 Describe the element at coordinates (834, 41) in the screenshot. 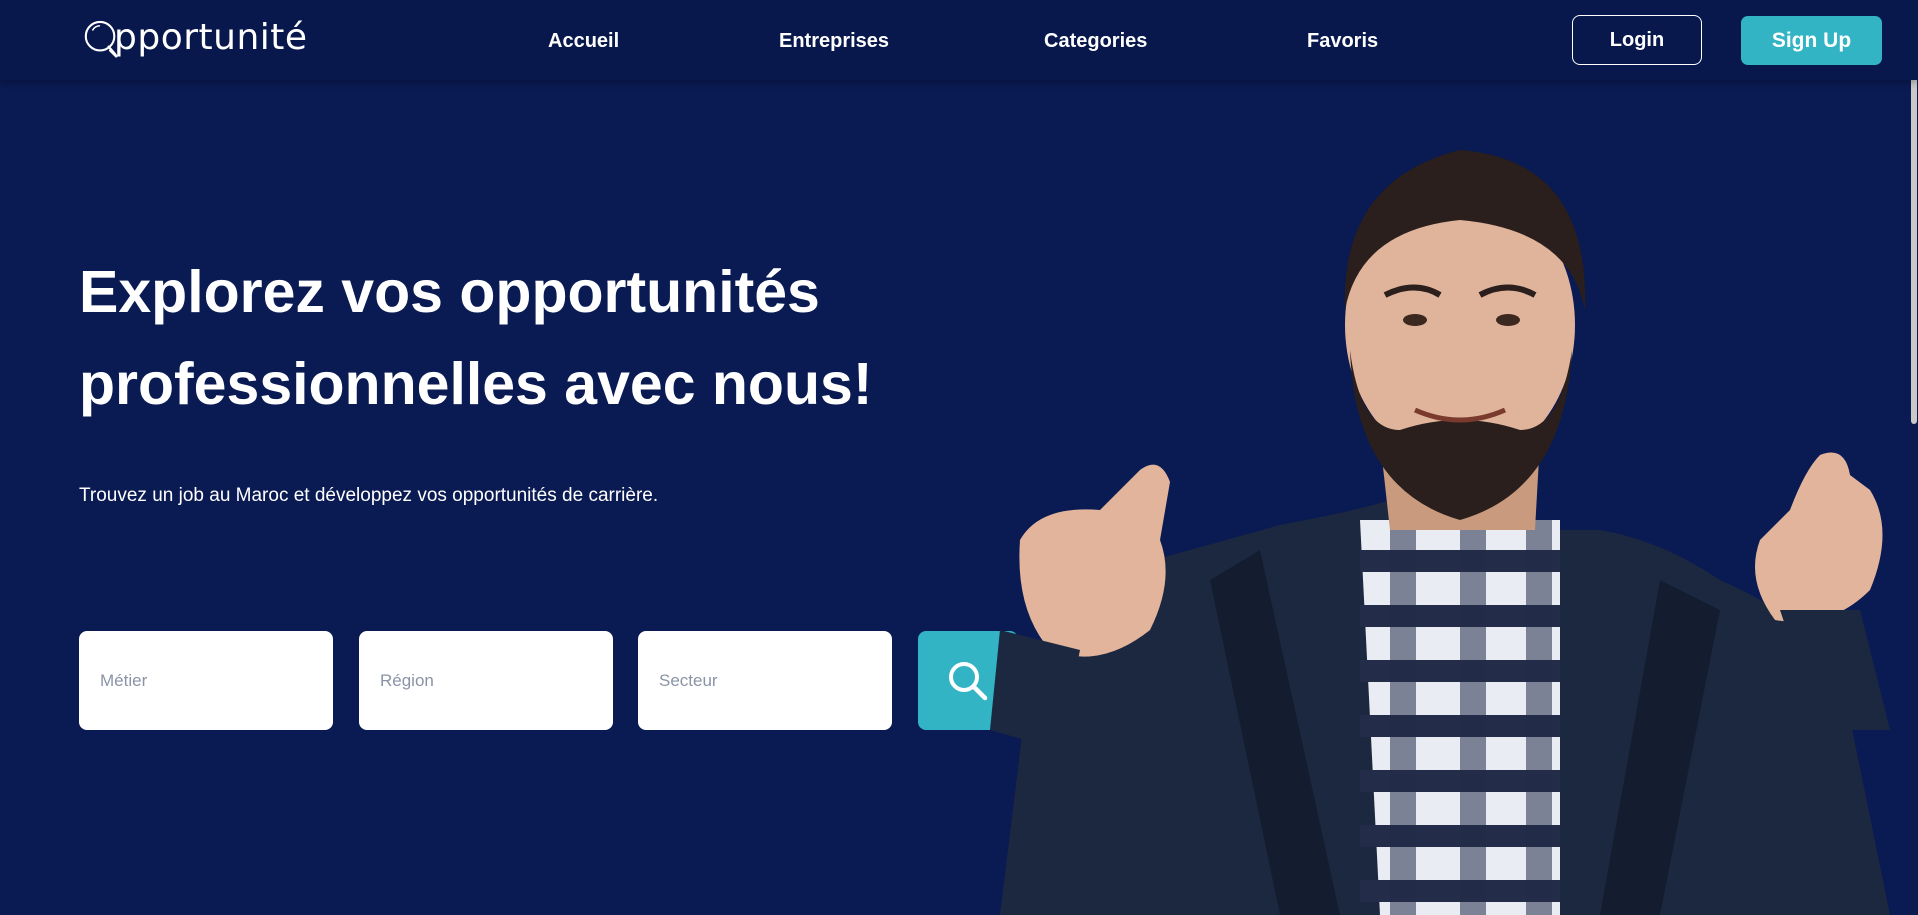

I see `nav-item-entreprises: Entreprises` at that location.